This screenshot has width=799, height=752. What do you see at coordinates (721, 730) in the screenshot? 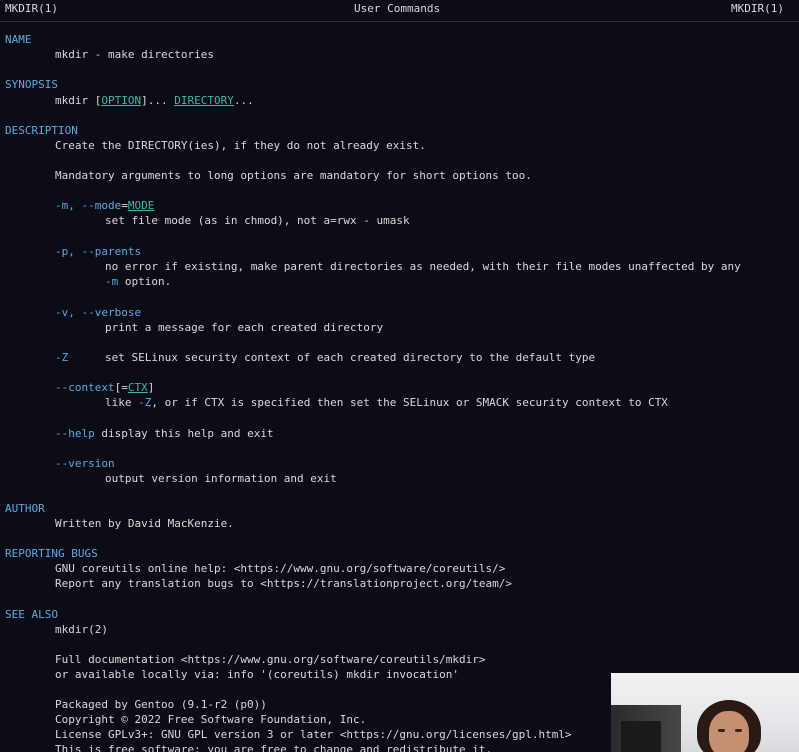
I see `webcam-person-eye-left` at bounding box center [721, 730].